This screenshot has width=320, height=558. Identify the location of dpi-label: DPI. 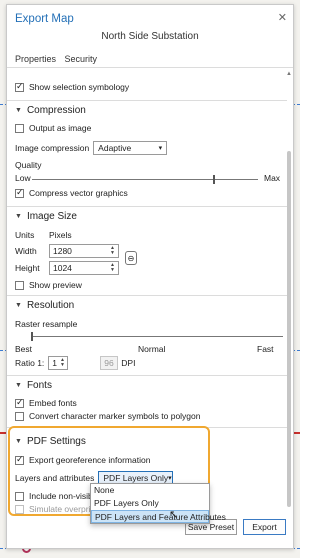
(128, 363).